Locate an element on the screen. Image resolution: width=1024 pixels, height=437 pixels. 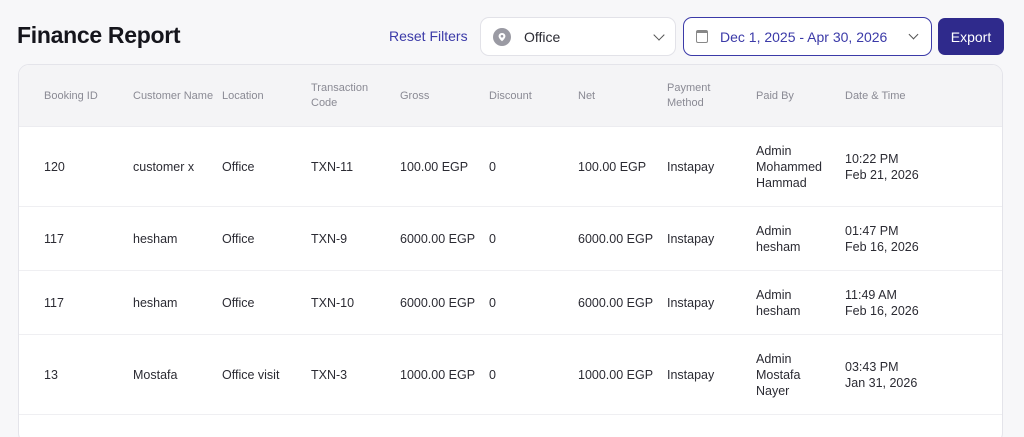
cell-paid-by: Admin Mostafa Nayer is located at coordinates (798, 374).